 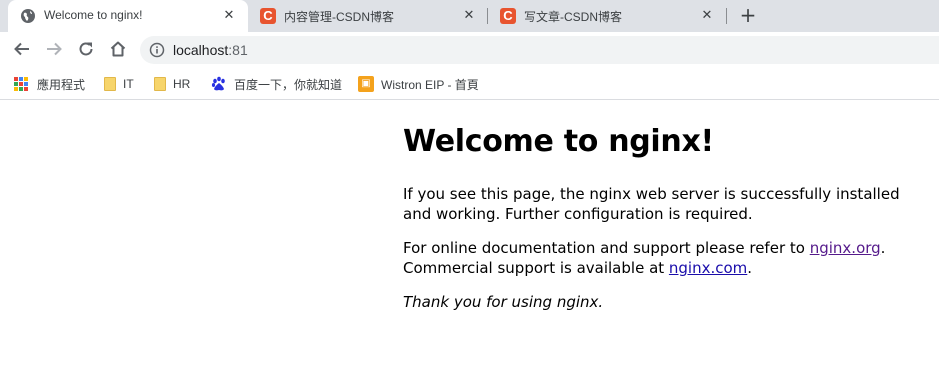 I want to click on docs-text-suffix: ., so click(x=750, y=268).